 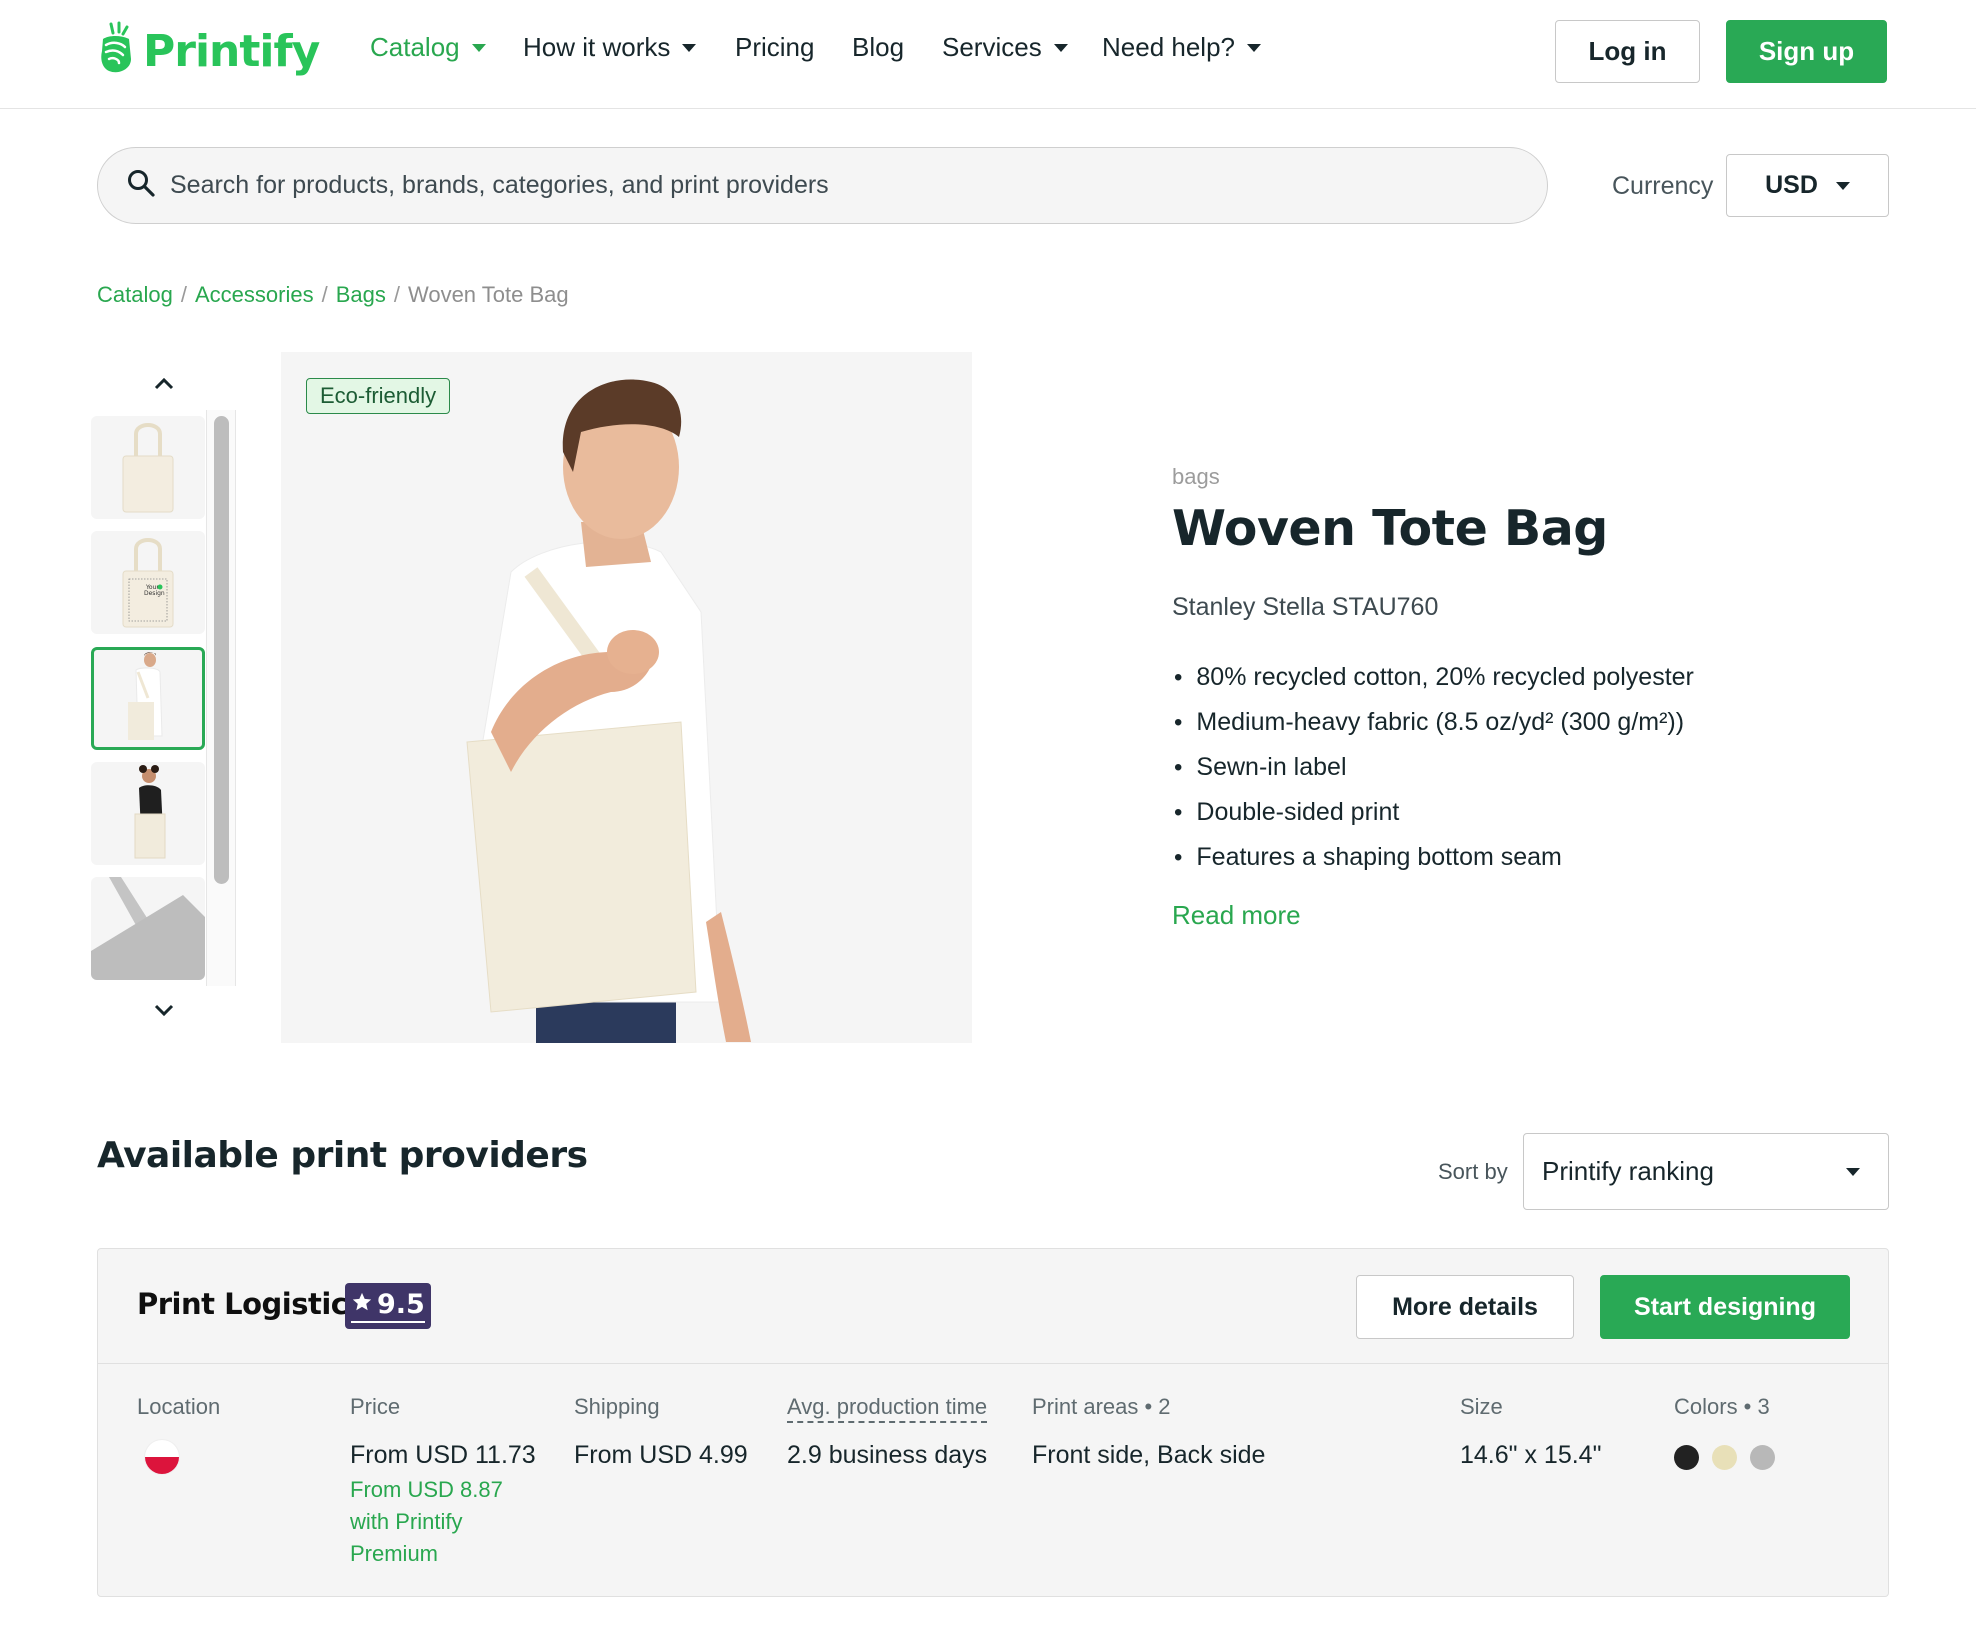 I want to click on provider-rating-value: 9.5, so click(x=401, y=1304).